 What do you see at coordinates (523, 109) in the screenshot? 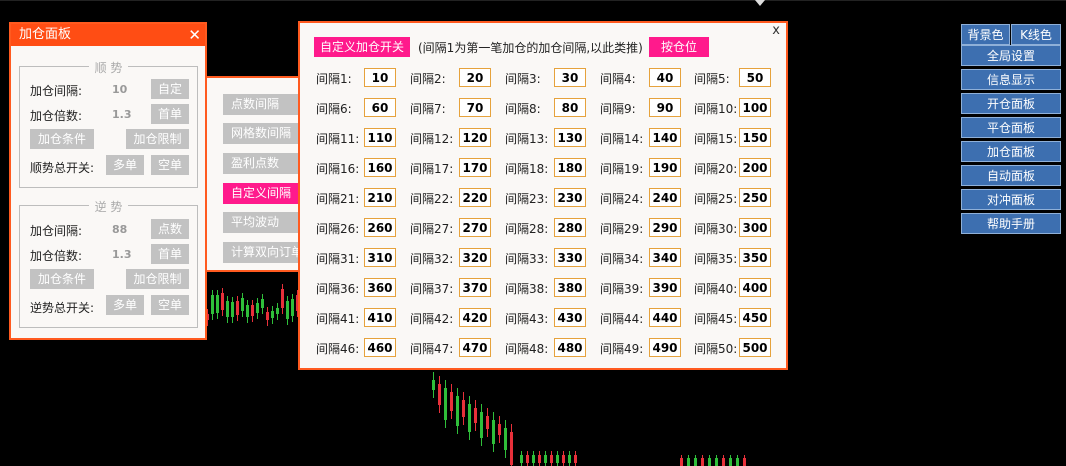
I see `interval-label-8: 间隔8:` at bounding box center [523, 109].